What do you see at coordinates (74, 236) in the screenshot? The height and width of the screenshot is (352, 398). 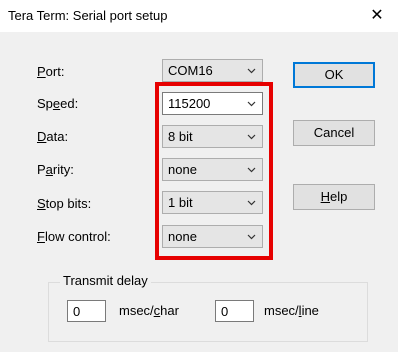 I see `flow-control-label: Flow control:` at bounding box center [74, 236].